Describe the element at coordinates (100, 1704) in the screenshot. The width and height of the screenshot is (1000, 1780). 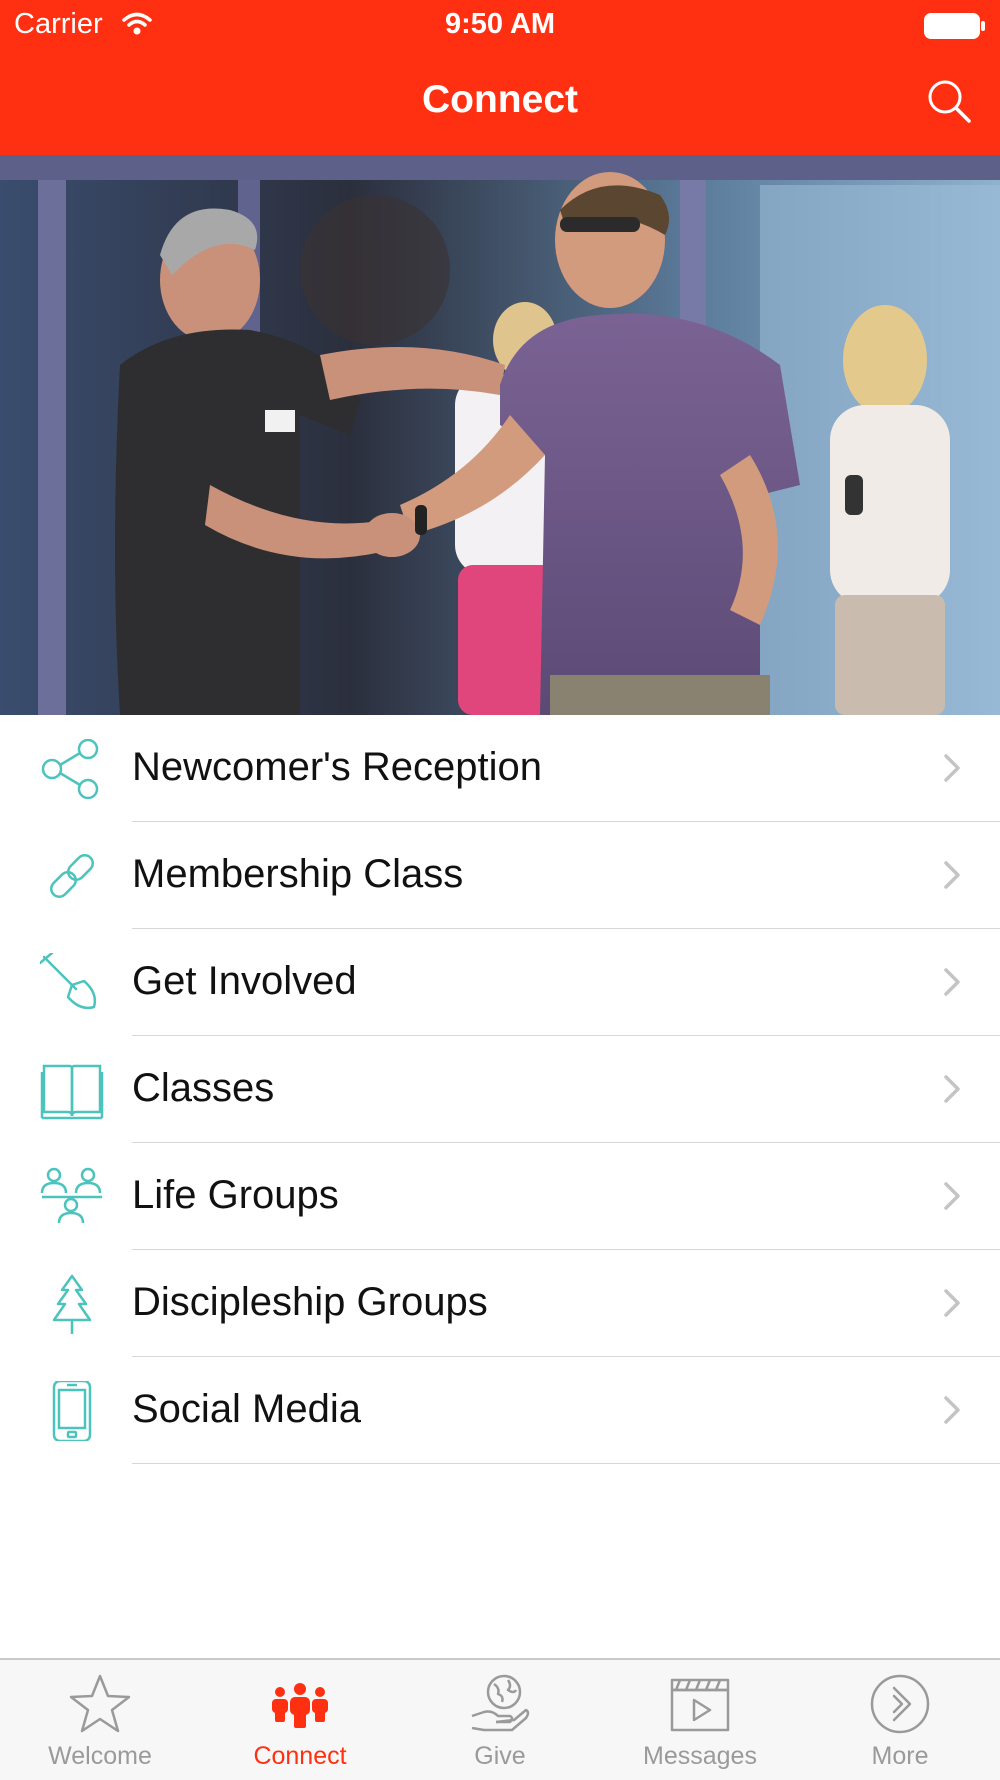
I see `star-icon` at that location.